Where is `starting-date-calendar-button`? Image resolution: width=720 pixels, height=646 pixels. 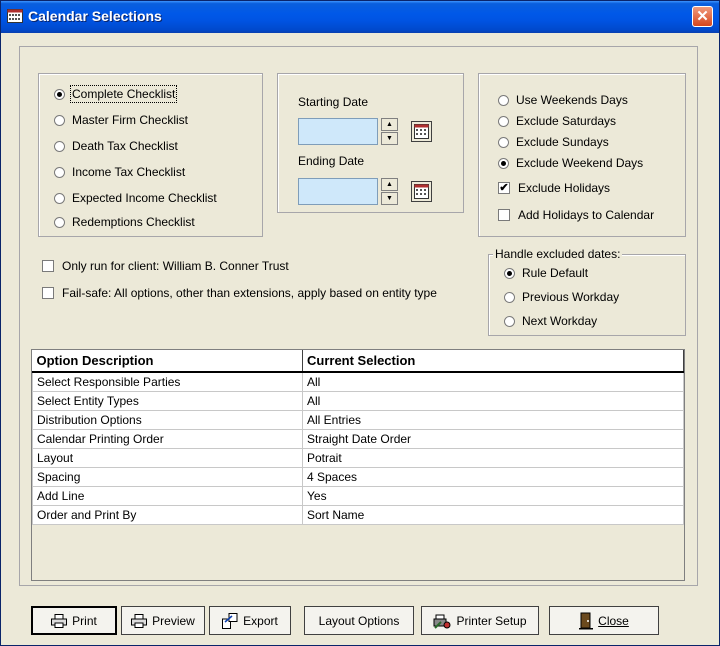 starting-date-calendar-button is located at coordinates (421, 131).